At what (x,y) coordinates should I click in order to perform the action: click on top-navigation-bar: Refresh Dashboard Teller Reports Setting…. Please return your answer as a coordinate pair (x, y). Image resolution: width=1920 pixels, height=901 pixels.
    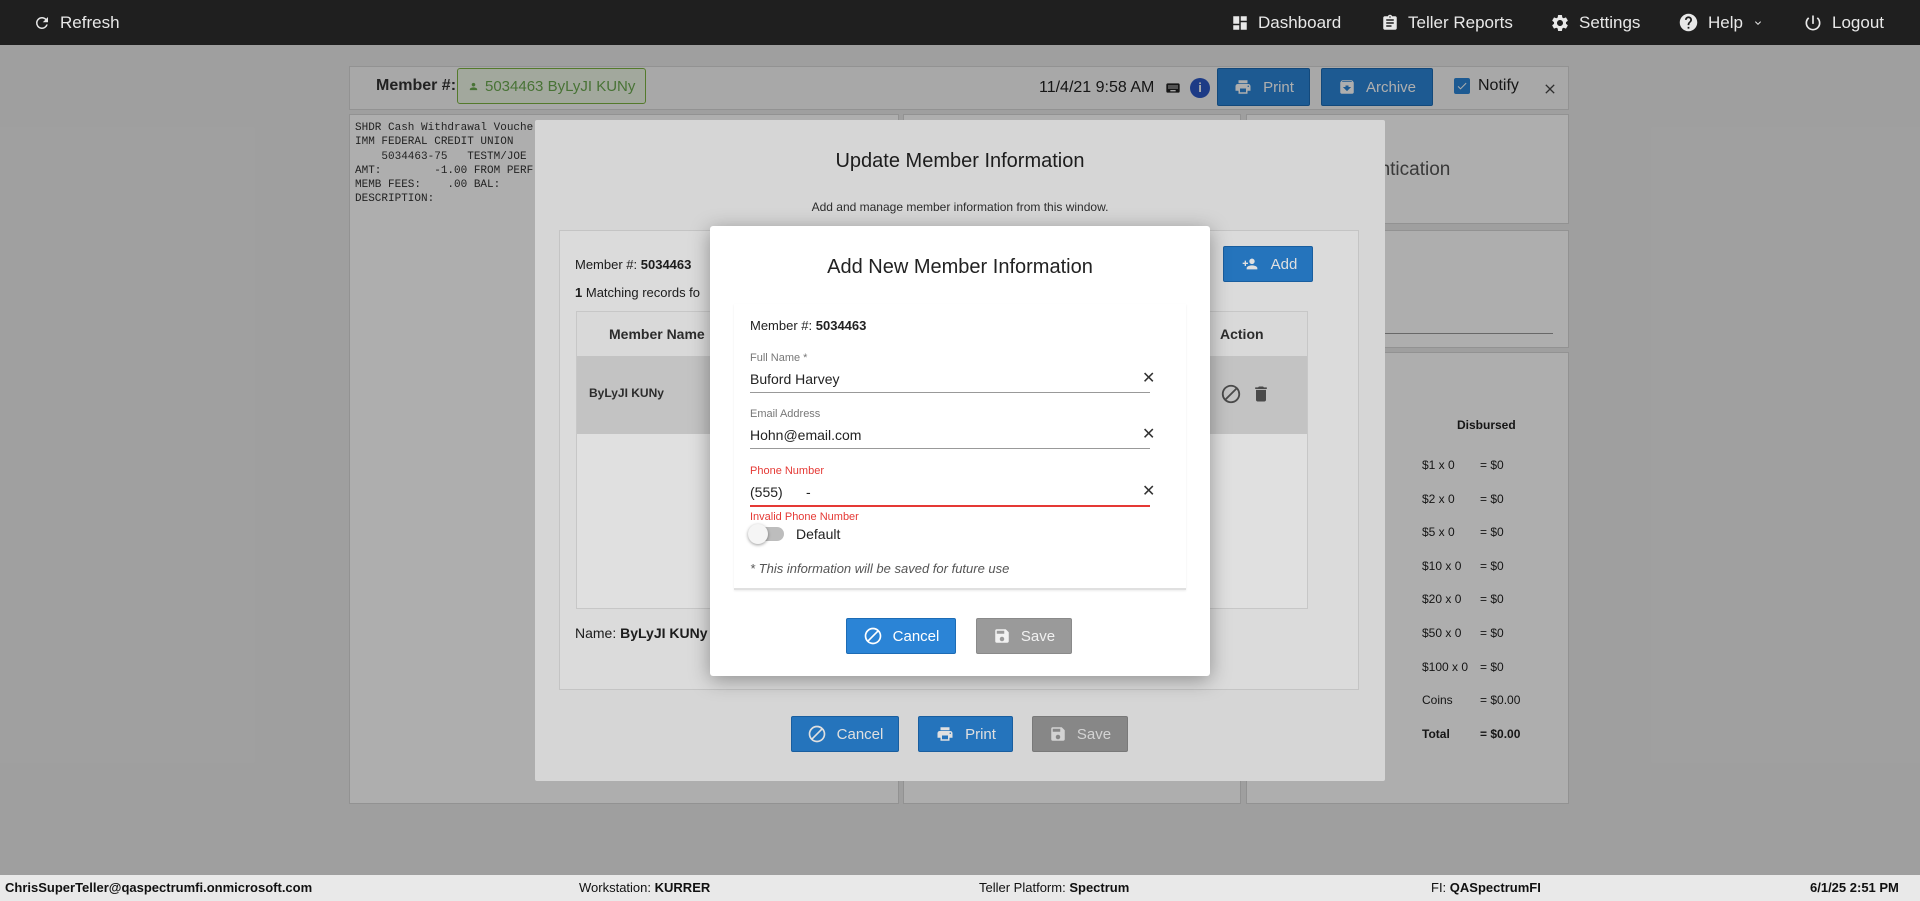
    Looking at the image, I should click on (960, 22).